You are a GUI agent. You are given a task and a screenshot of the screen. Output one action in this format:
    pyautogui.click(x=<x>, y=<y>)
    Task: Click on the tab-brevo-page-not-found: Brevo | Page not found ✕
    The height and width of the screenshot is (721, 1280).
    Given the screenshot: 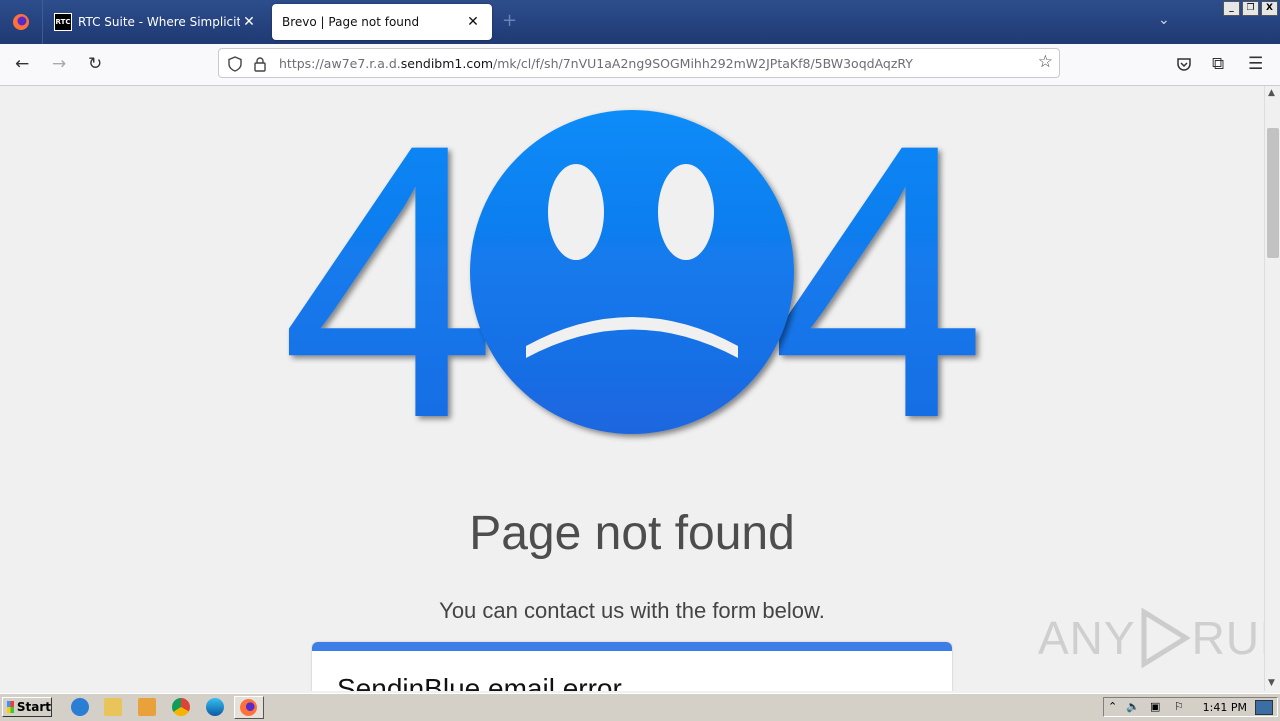 What is the action you would take?
    pyautogui.click(x=382, y=22)
    